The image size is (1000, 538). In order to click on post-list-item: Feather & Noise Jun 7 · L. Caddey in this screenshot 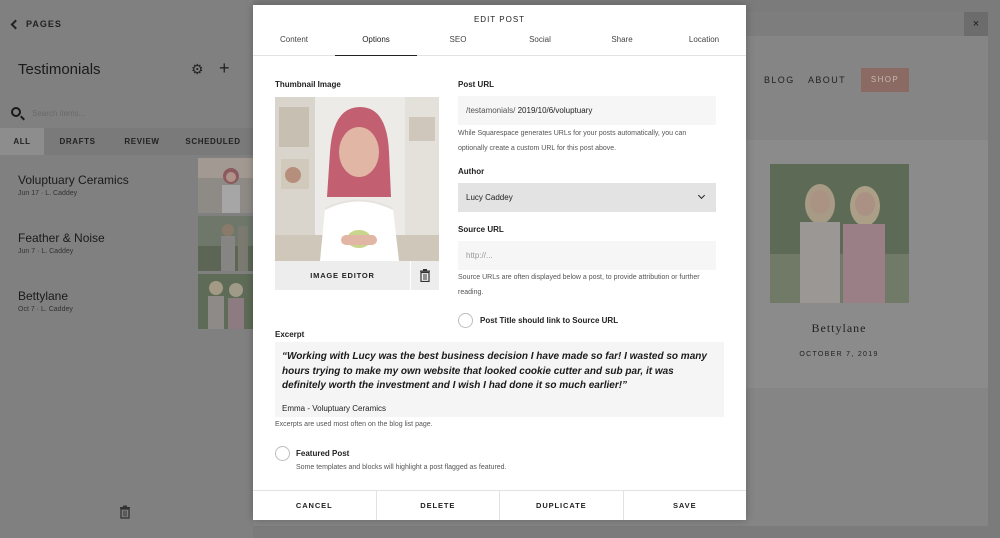, I will do `click(126, 244)`.